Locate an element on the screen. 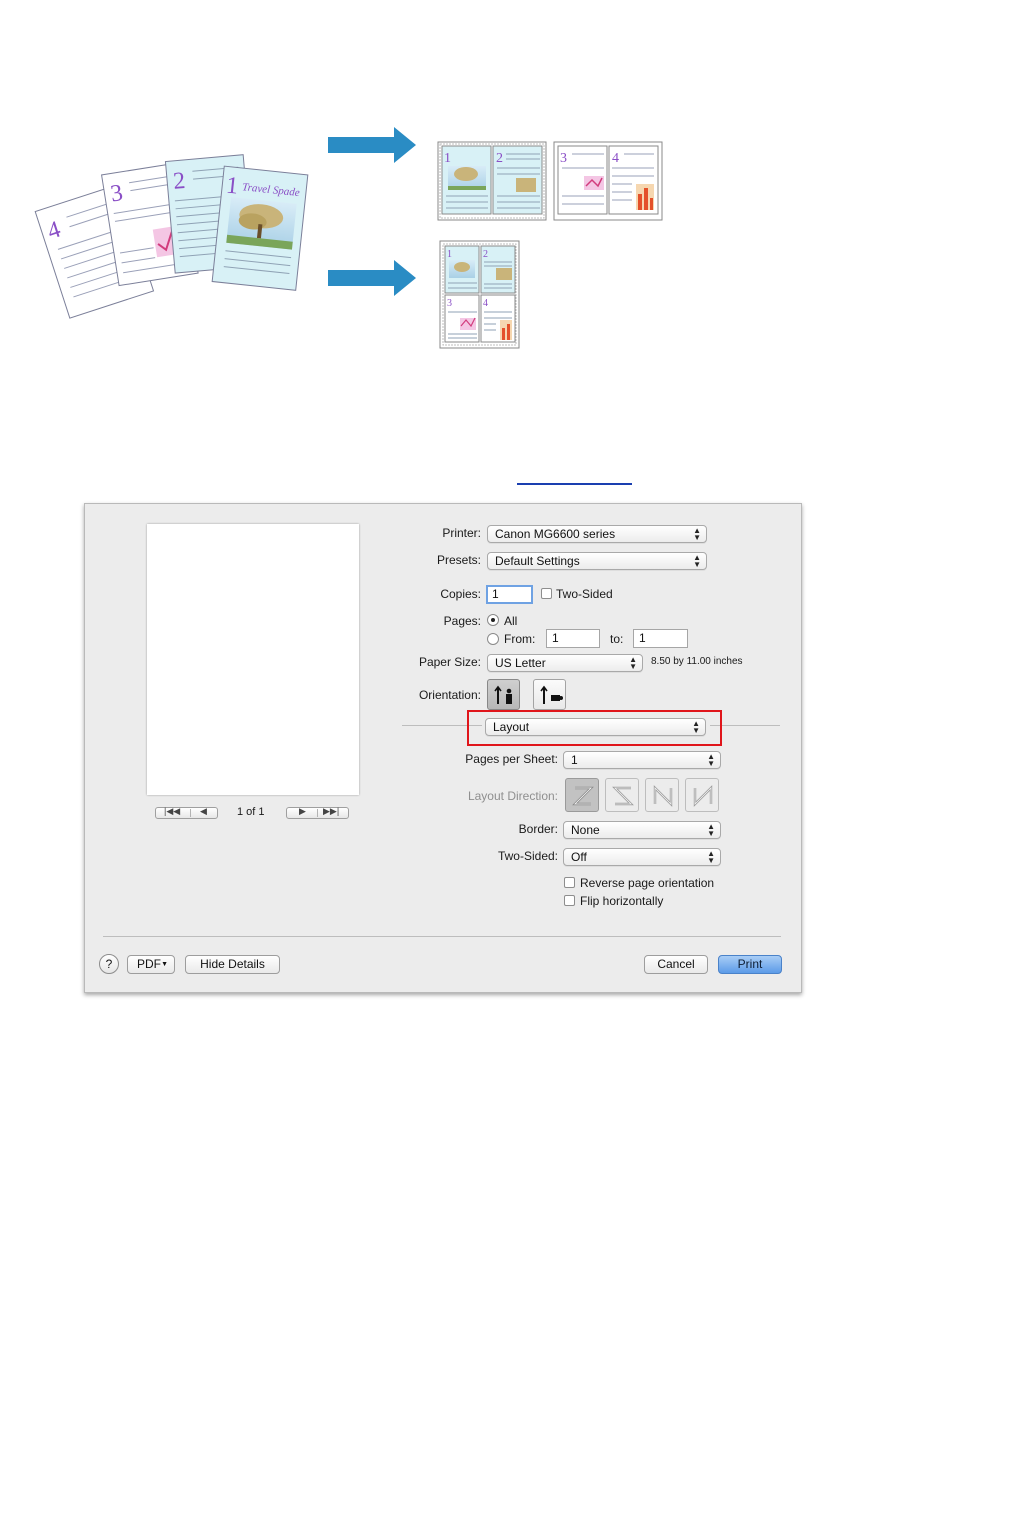 The width and height of the screenshot is (1021, 1514). print-button: Print is located at coordinates (750, 964).